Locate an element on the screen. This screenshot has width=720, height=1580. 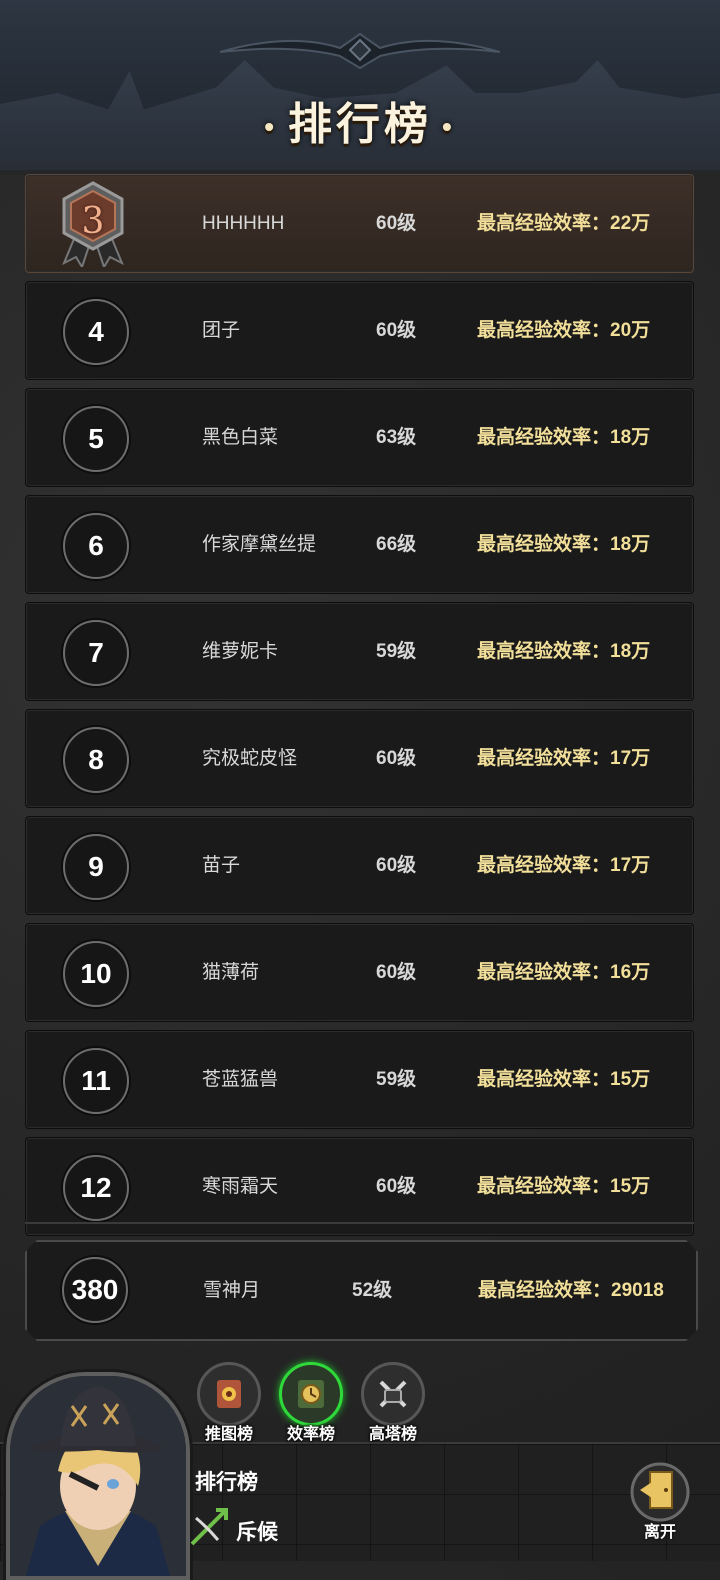
character-avatar is located at coordinates (98, 1476).